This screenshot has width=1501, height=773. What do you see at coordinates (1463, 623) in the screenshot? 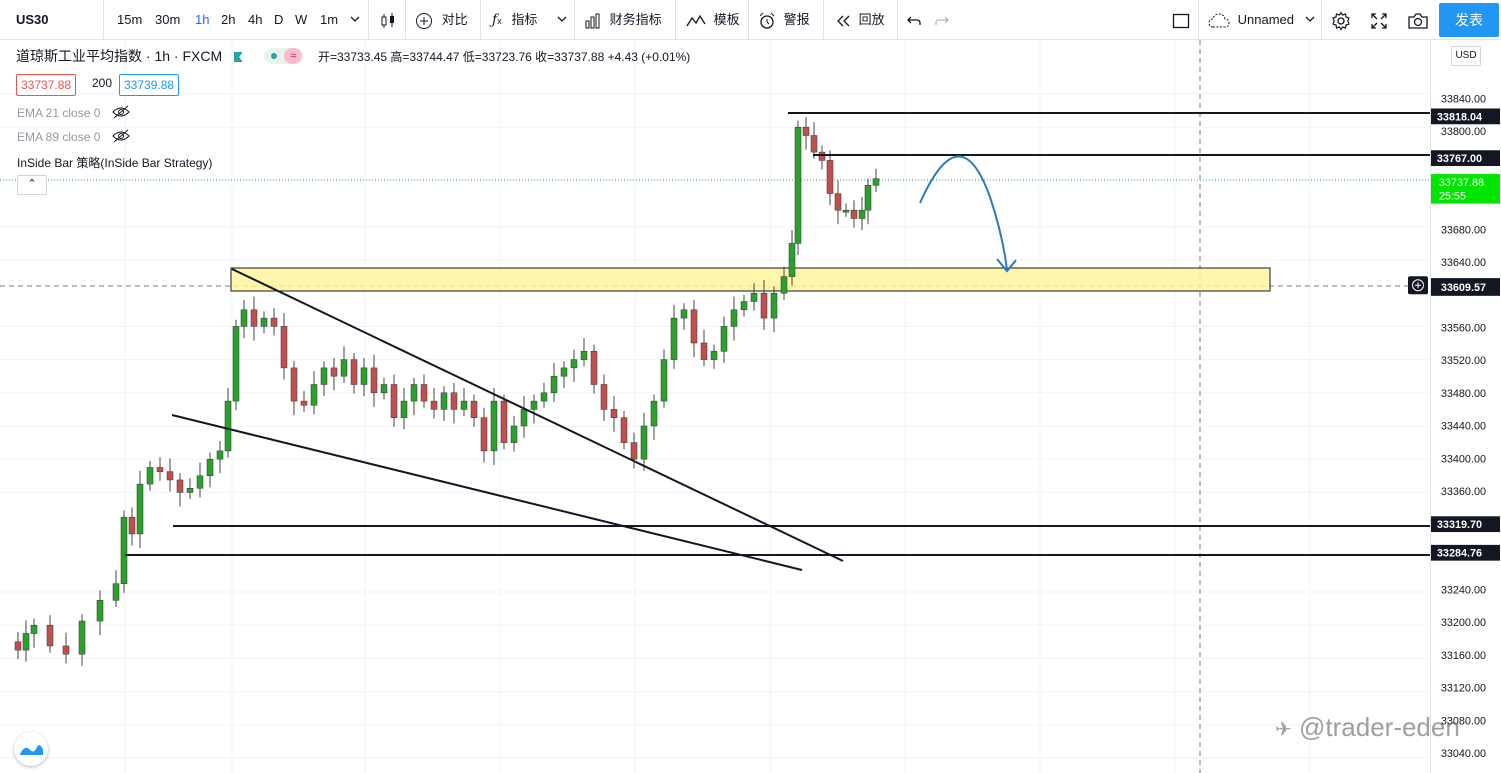
I see `axis-tick-label: 33200.00` at bounding box center [1463, 623].